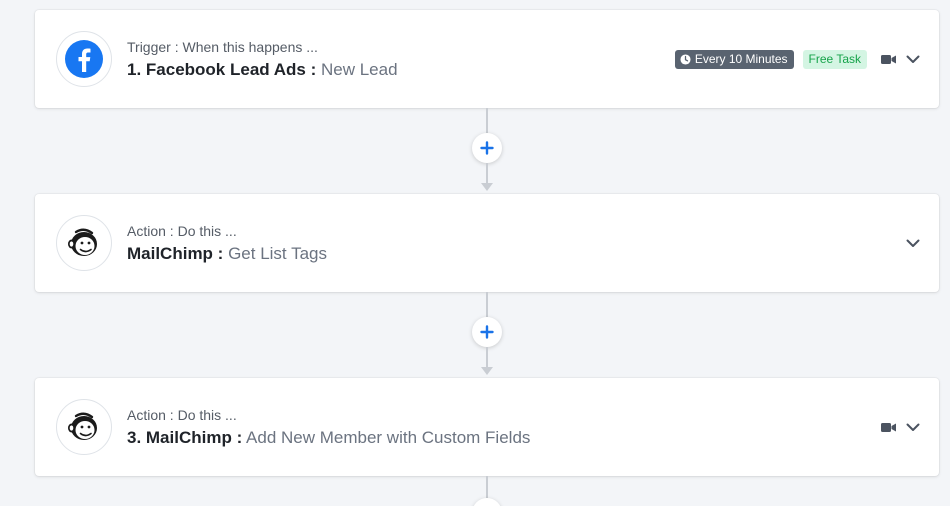  Describe the element at coordinates (277, 253) in the screenshot. I see `step-event-name: Get List Tags` at that location.